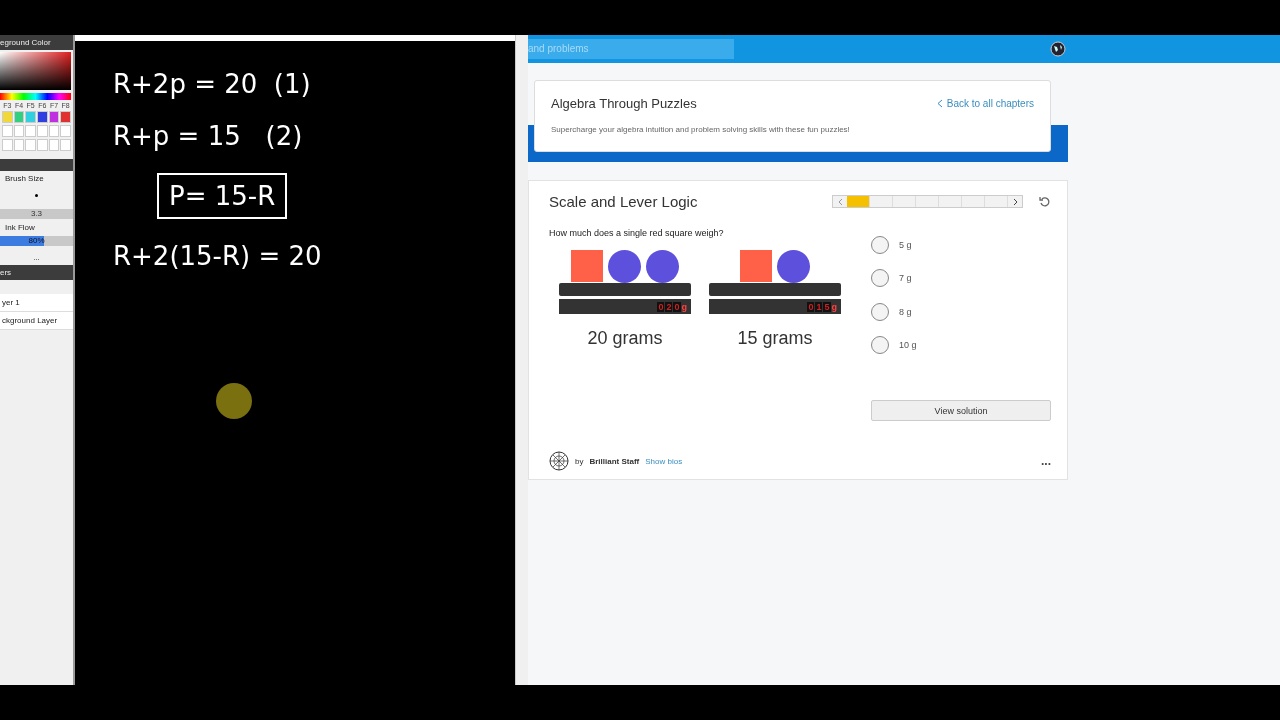 This screenshot has height=720, width=1280. What do you see at coordinates (614, 461) in the screenshot?
I see `author-name: Brilliant Staff` at bounding box center [614, 461].